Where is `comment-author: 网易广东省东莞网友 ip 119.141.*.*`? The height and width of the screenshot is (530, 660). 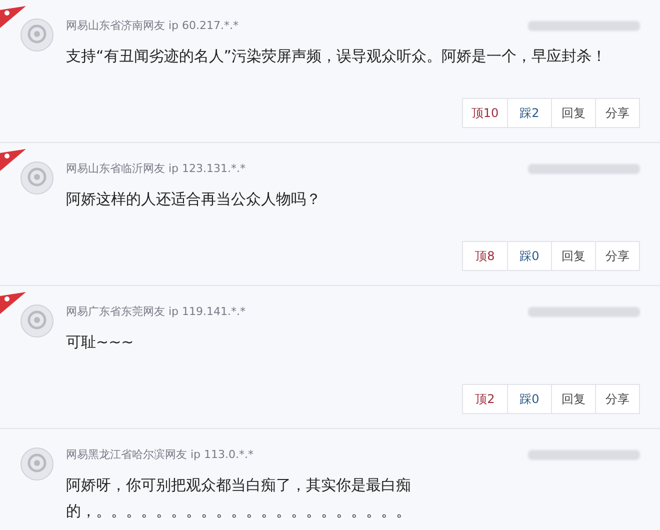 comment-author: 网易广东省东莞网友 ip 119.141.*.* is located at coordinates (156, 312).